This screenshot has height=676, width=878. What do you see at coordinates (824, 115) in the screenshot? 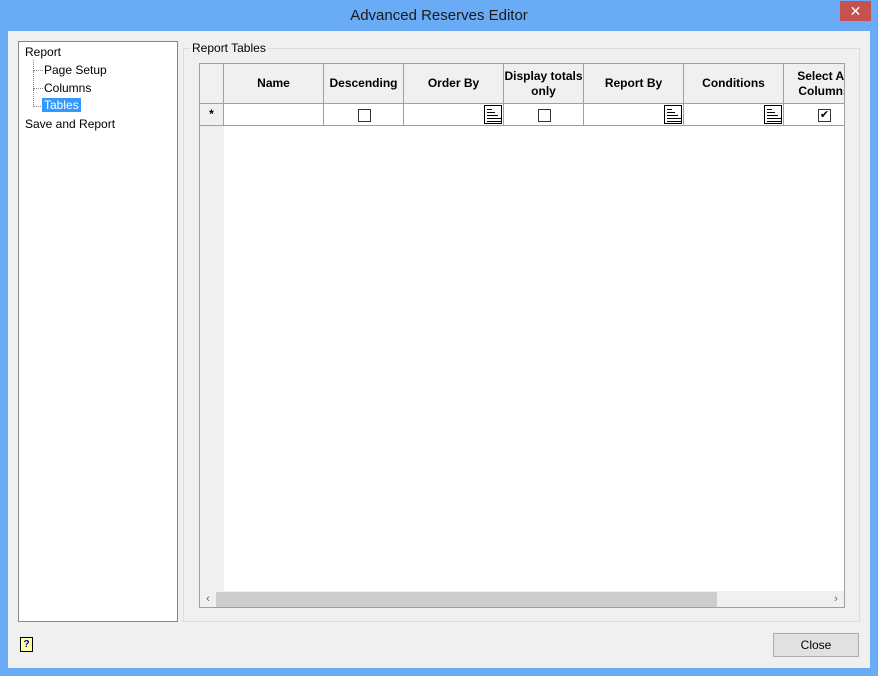
I see `select-all-checkbox: ✔` at bounding box center [824, 115].